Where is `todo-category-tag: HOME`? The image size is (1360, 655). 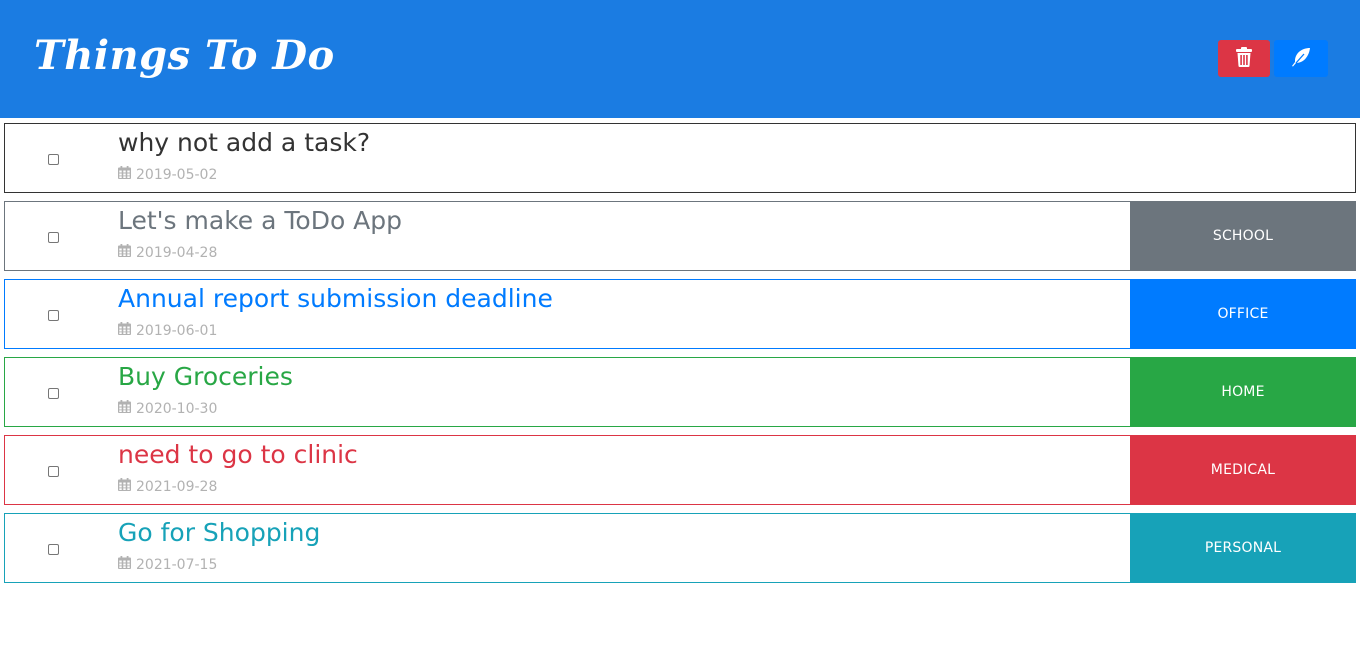 todo-category-tag: HOME is located at coordinates (1243, 392).